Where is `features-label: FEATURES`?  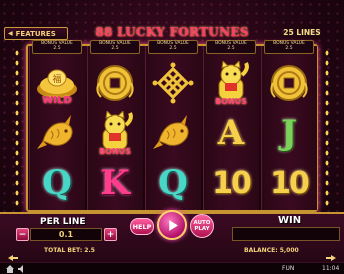
features-label: FEATURES is located at coordinates (35, 33).